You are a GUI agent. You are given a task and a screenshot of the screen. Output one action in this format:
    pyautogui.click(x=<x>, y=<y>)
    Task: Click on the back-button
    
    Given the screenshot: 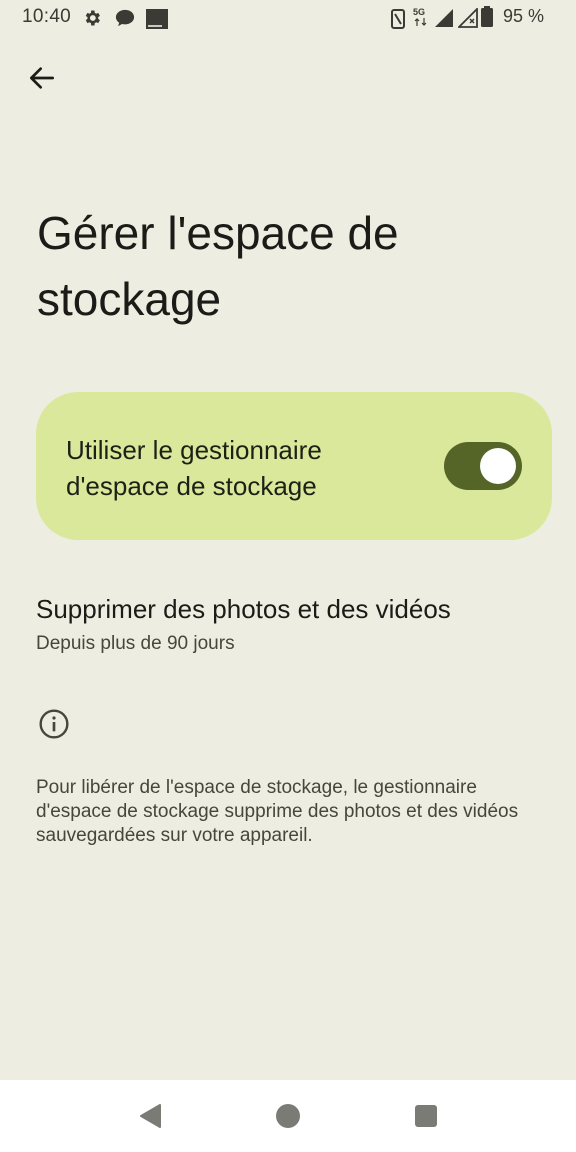 What is the action you would take?
    pyautogui.click(x=42, y=78)
    